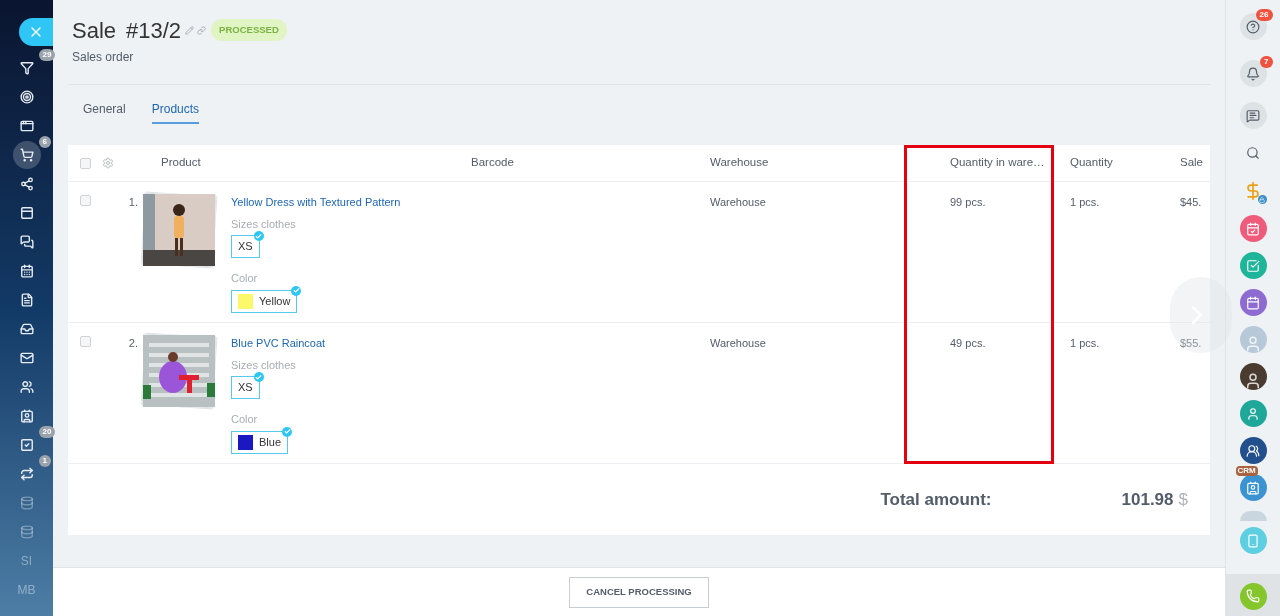 Image resolution: width=1280 pixels, height=616 pixels. Describe the element at coordinates (26, 213) in the screenshot. I see `panel-icon` at that location.